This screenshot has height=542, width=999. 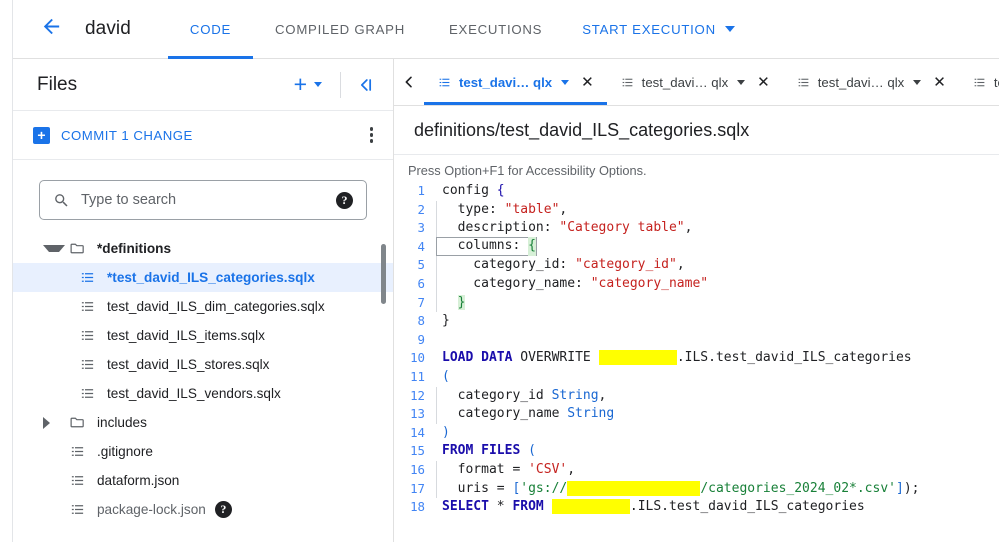 I want to click on line-number: 17, so click(x=417, y=488).